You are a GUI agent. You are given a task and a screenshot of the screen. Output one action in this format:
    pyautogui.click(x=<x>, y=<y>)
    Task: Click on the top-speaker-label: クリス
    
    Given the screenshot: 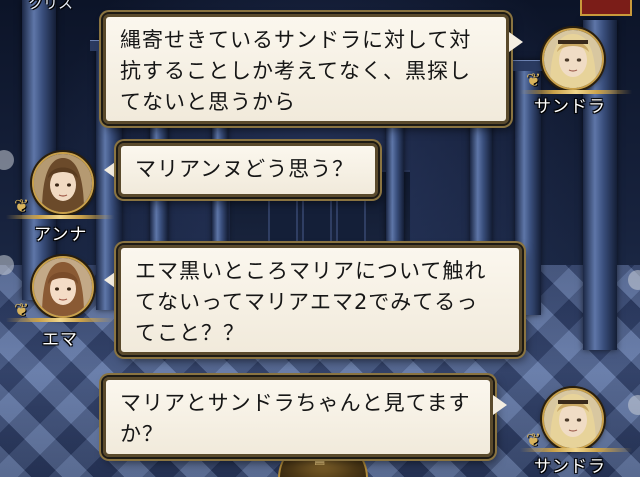 What is the action you would take?
    pyautogui.click(x=51, y=6)
    